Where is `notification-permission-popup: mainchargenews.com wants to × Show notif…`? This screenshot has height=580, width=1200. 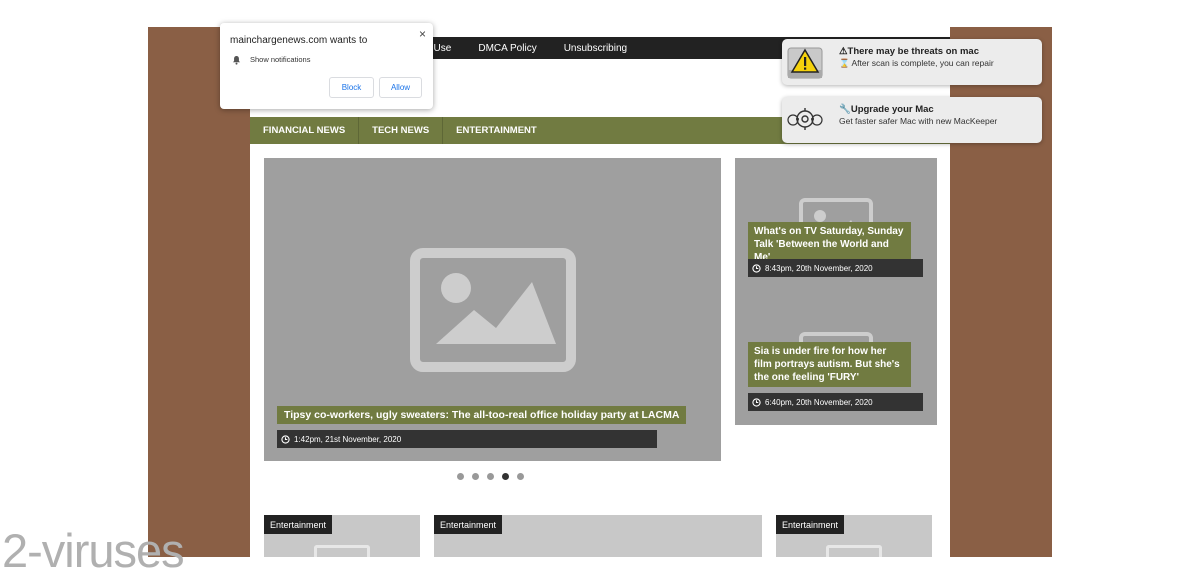
notification-permission-popup: mainchargenews.com wants to × Show notif… is located at coordinates (326, 66).